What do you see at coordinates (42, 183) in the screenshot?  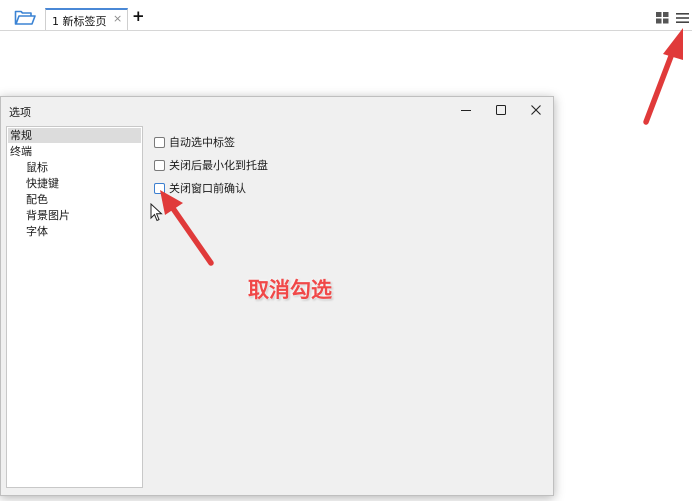 I see `tree-item-shortcuts: 快捷键` at bounding box center [42, 183].